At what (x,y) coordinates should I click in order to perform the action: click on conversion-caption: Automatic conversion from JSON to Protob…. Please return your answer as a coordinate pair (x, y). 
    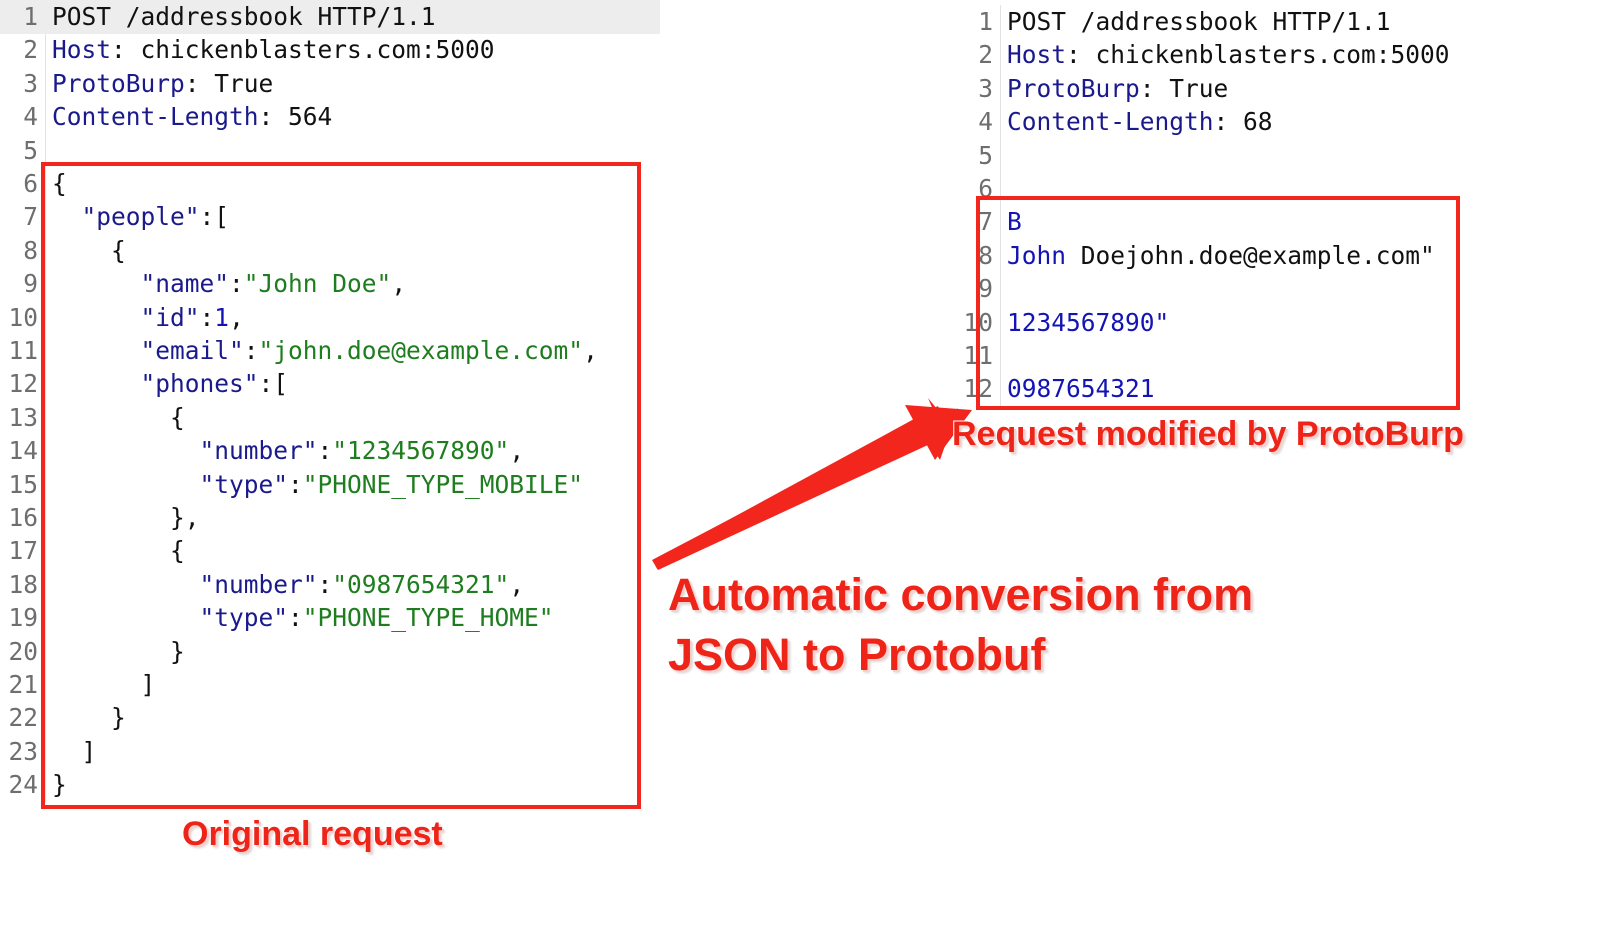
    Looking at the image, I should click on (960, 625).